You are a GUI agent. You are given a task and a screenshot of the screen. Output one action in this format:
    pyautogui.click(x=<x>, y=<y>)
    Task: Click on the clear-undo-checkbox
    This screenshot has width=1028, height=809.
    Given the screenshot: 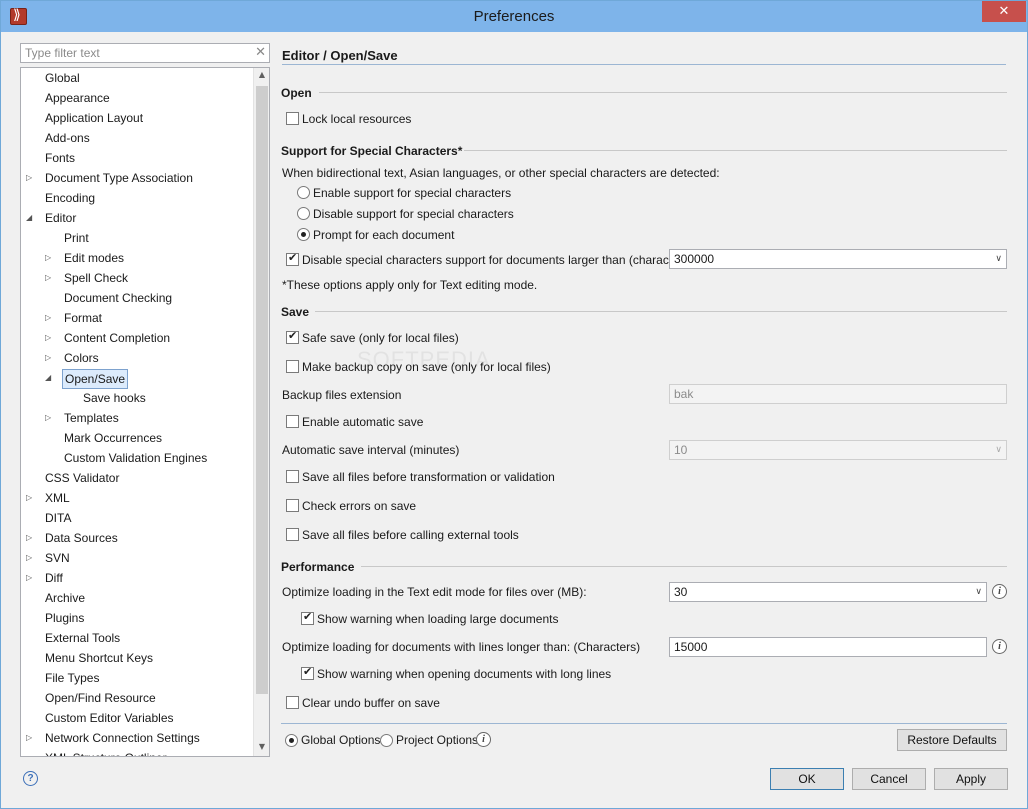 What is the action you would take?
    pyautogui.click(x=292, y=702)
    